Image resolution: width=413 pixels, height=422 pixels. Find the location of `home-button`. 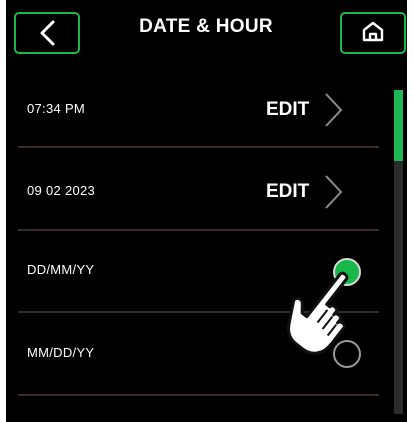

home-button is located at coordinates (373, 33).